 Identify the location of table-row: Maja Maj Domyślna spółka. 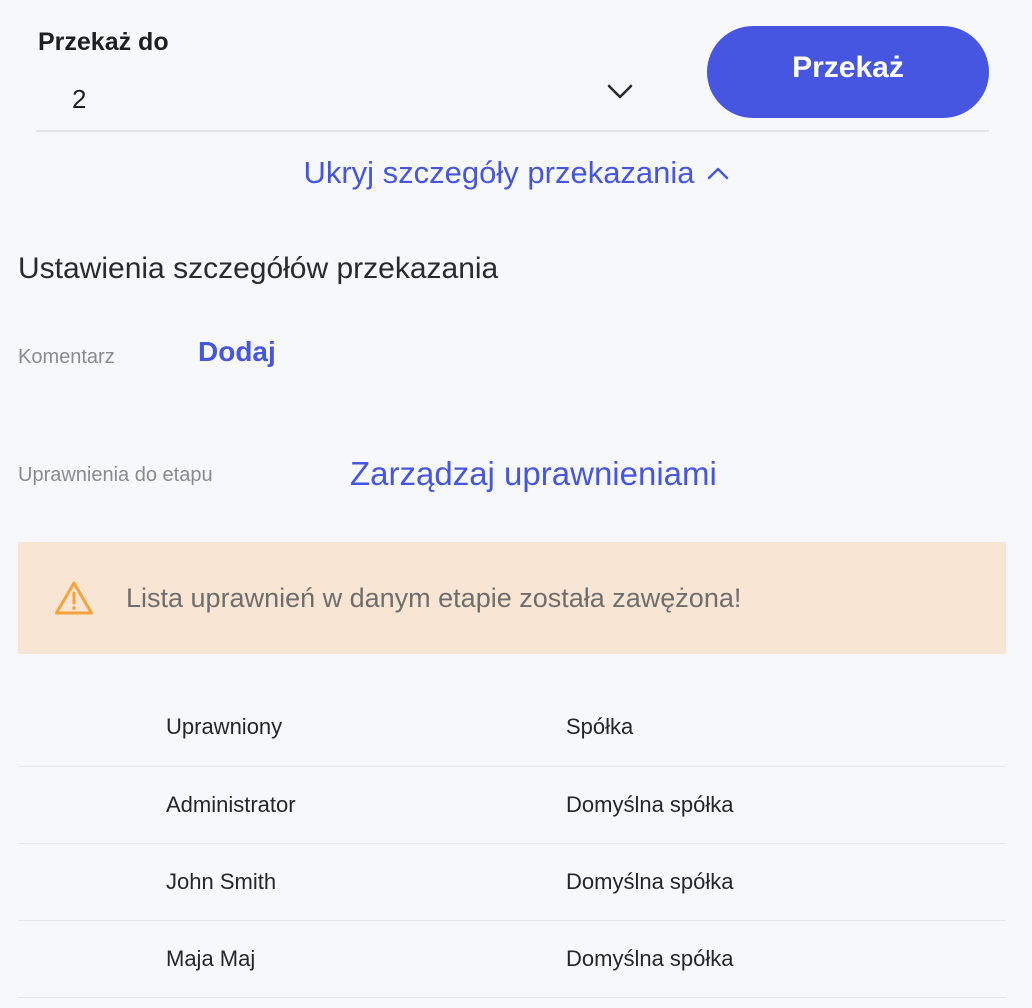
(512, 959).